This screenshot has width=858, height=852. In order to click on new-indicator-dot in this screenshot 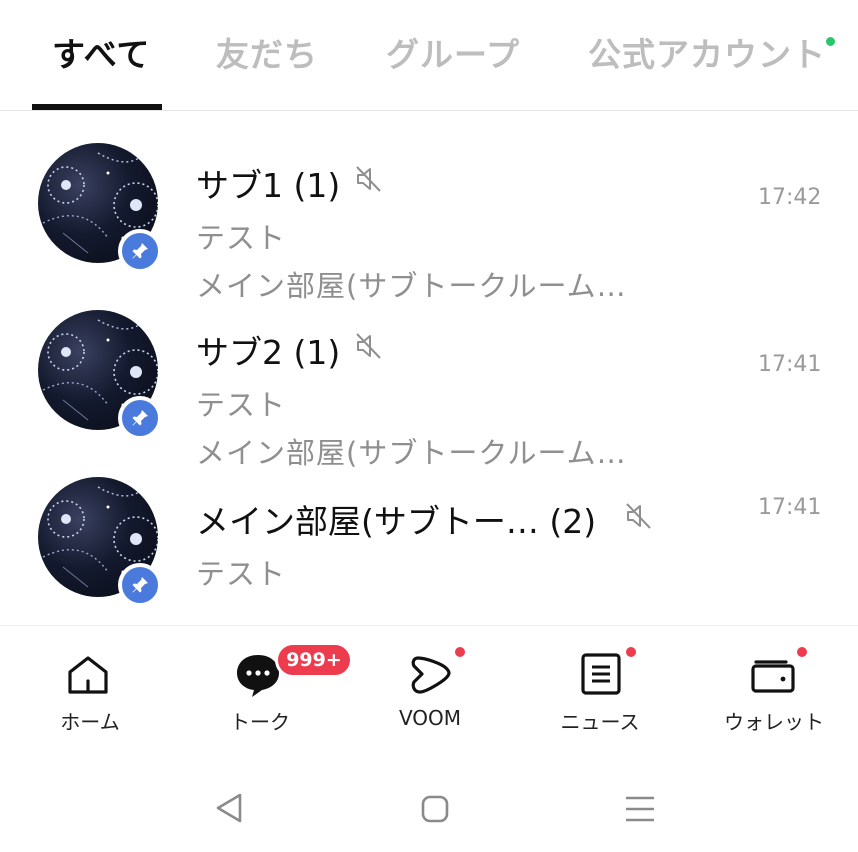, I will do `click(830, 41)`.